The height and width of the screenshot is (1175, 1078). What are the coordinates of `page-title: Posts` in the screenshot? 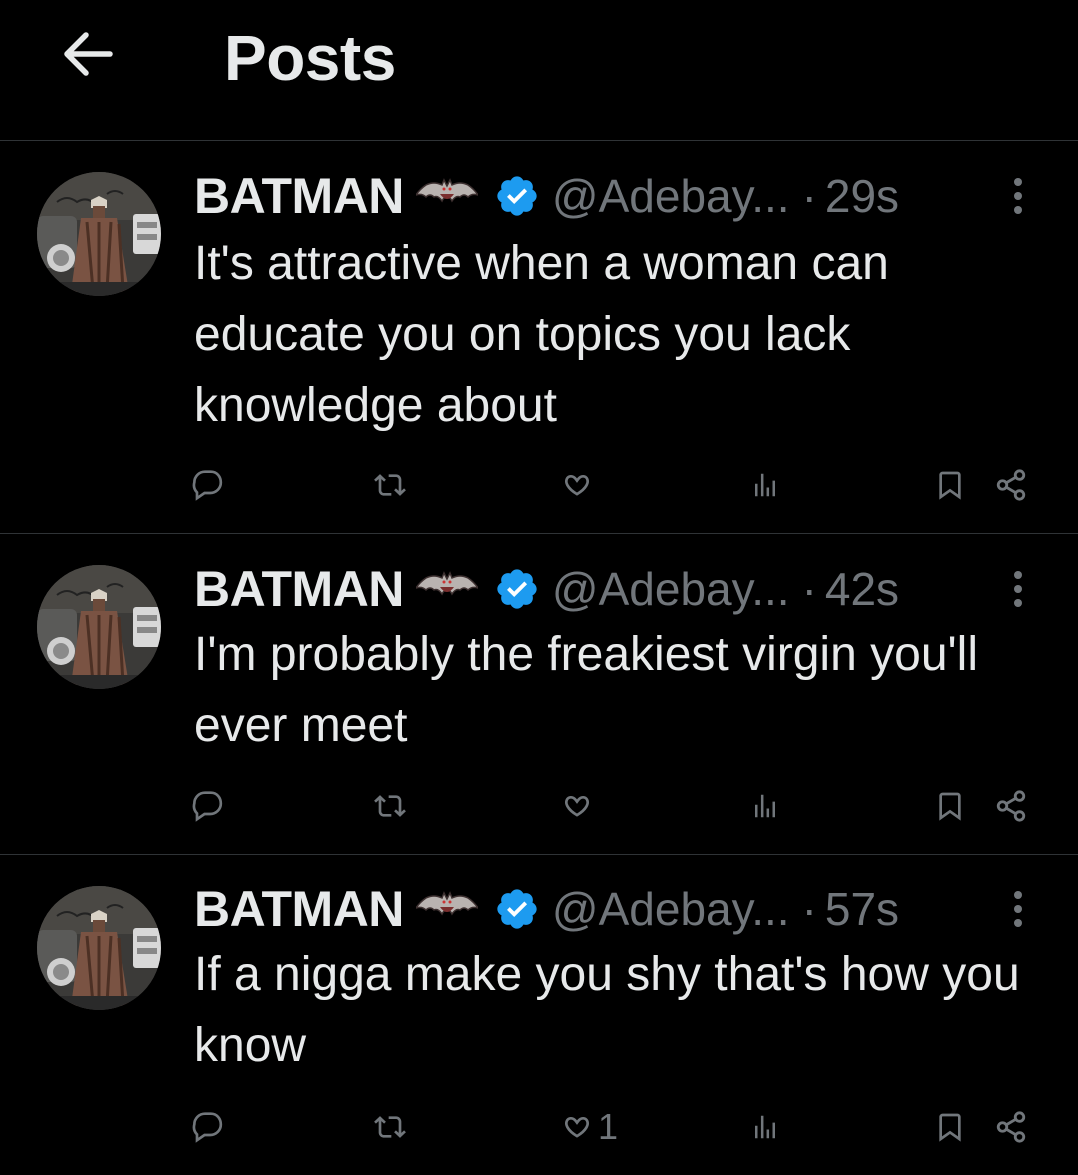 It's located at (310, 58).